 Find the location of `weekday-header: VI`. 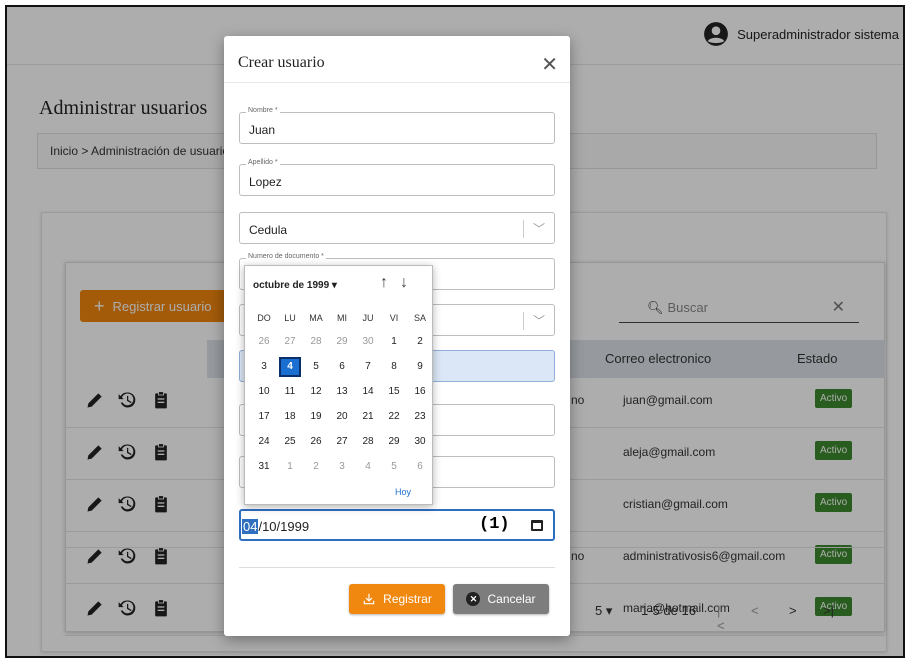

weekday-header: VI is located at coordinates (394, 318).